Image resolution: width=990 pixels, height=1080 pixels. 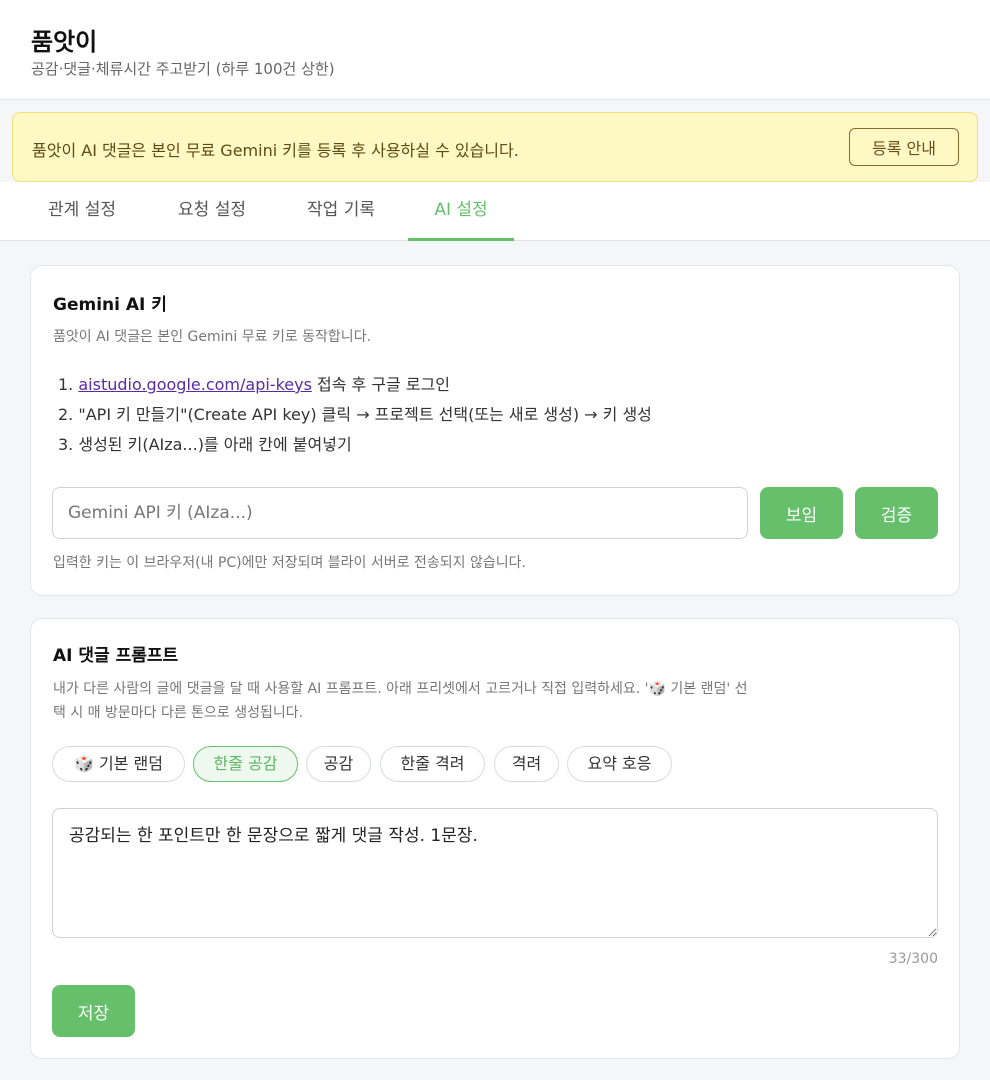 What do you see at coordinates (913, 959) in the screenshot?
I see `char-count: 33/300` at bounding box center [913, 959].